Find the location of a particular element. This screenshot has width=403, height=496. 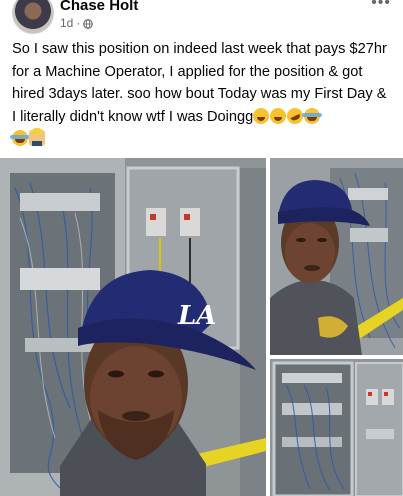

cap-logo-text: LA is located at coordinates (196, 316).